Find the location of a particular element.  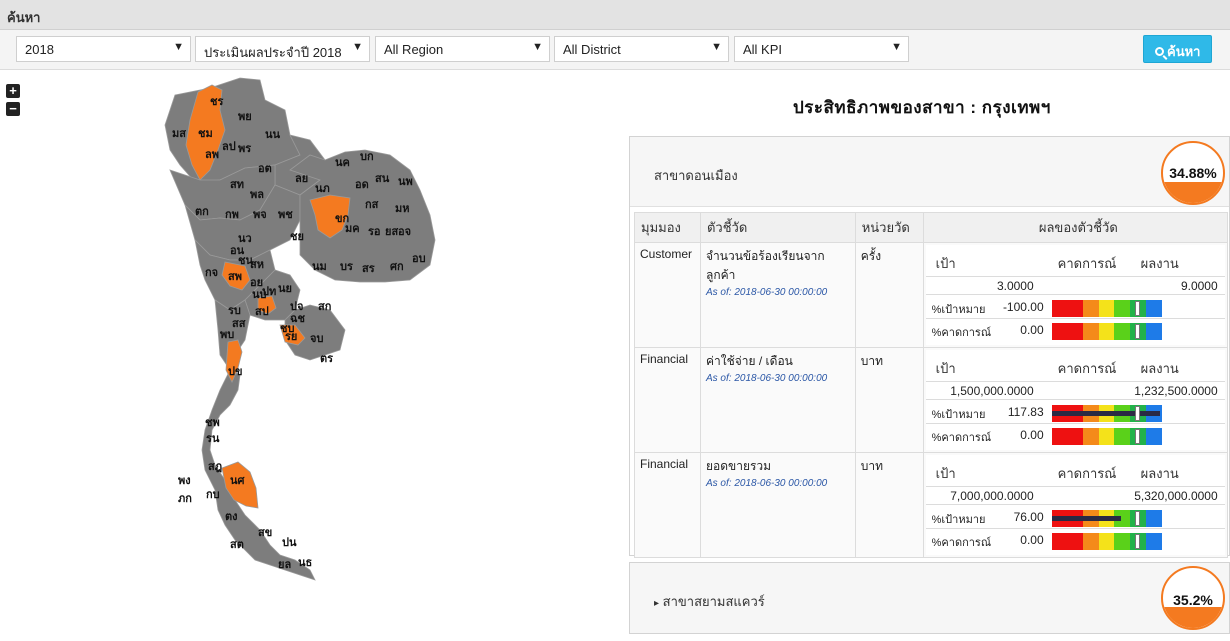

search-button: ค้นหา is located at coordinates (1177, 49).